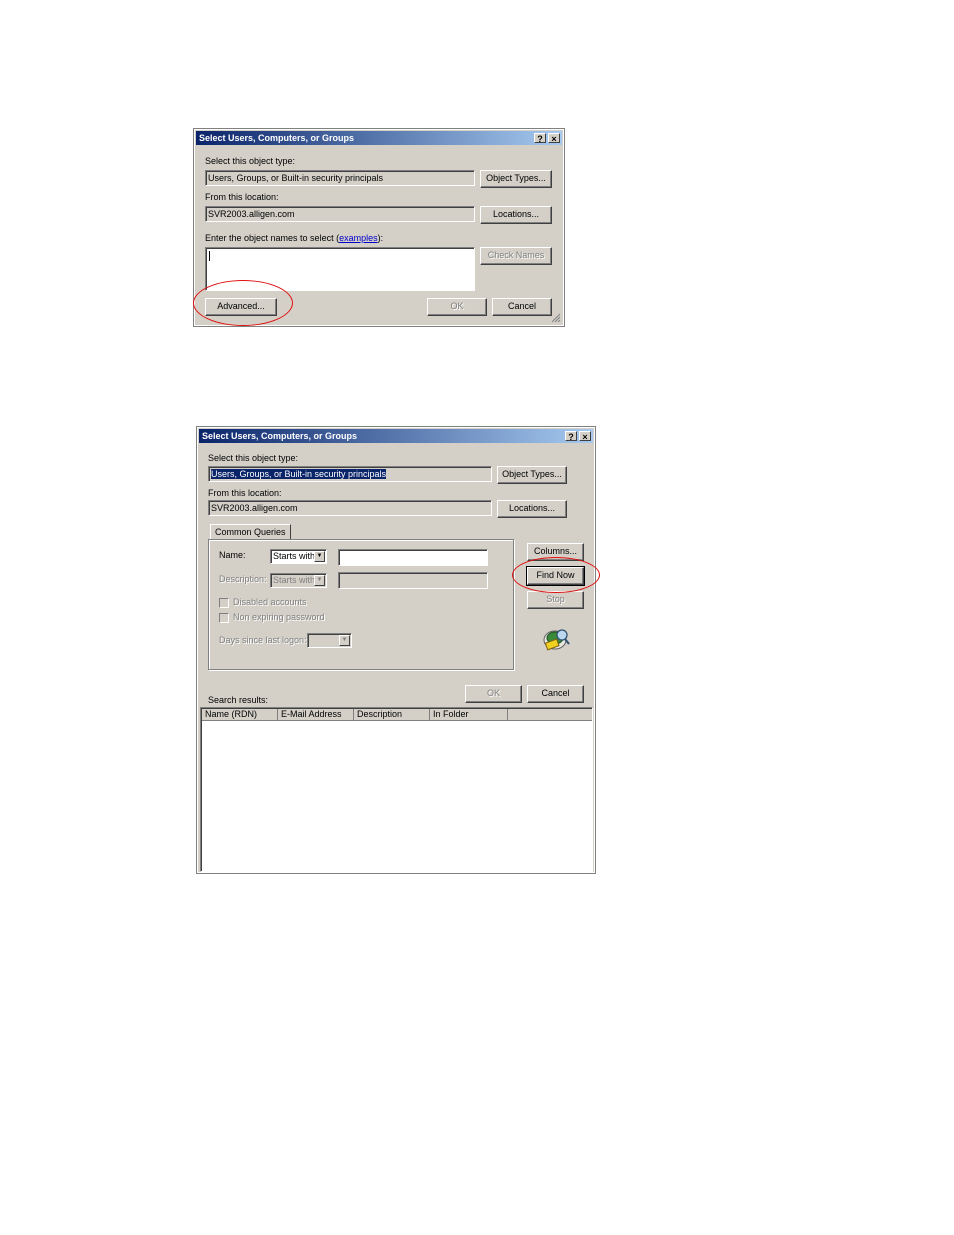 This screenshot has height=1235, width=954. I want to click on column-header-filler, so click(550, 715).